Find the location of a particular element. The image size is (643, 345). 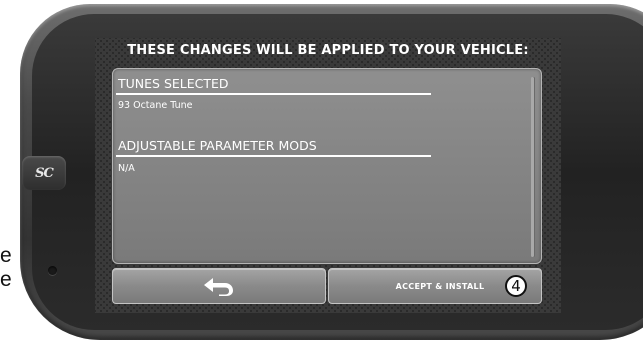

back-arrow-icon is located at coordinates (218, 287).